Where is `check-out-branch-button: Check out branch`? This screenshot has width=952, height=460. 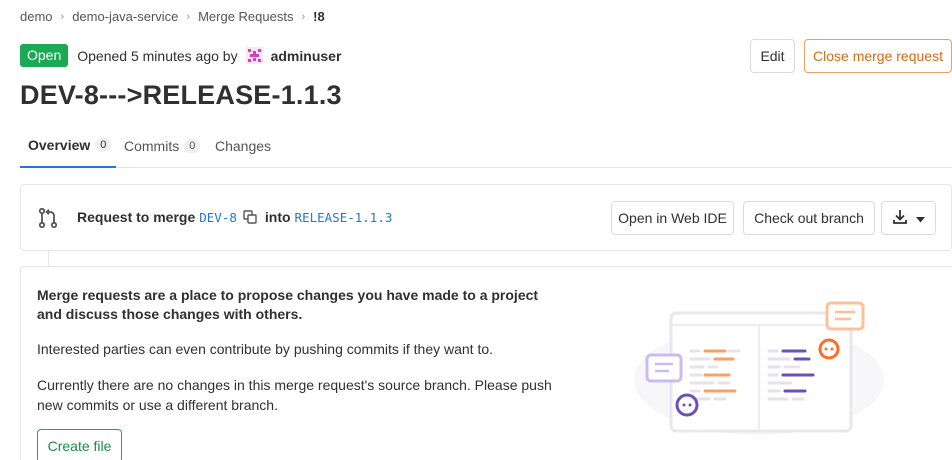 check-out-branch-button: Check out branch is located at coordinates (809, 218).